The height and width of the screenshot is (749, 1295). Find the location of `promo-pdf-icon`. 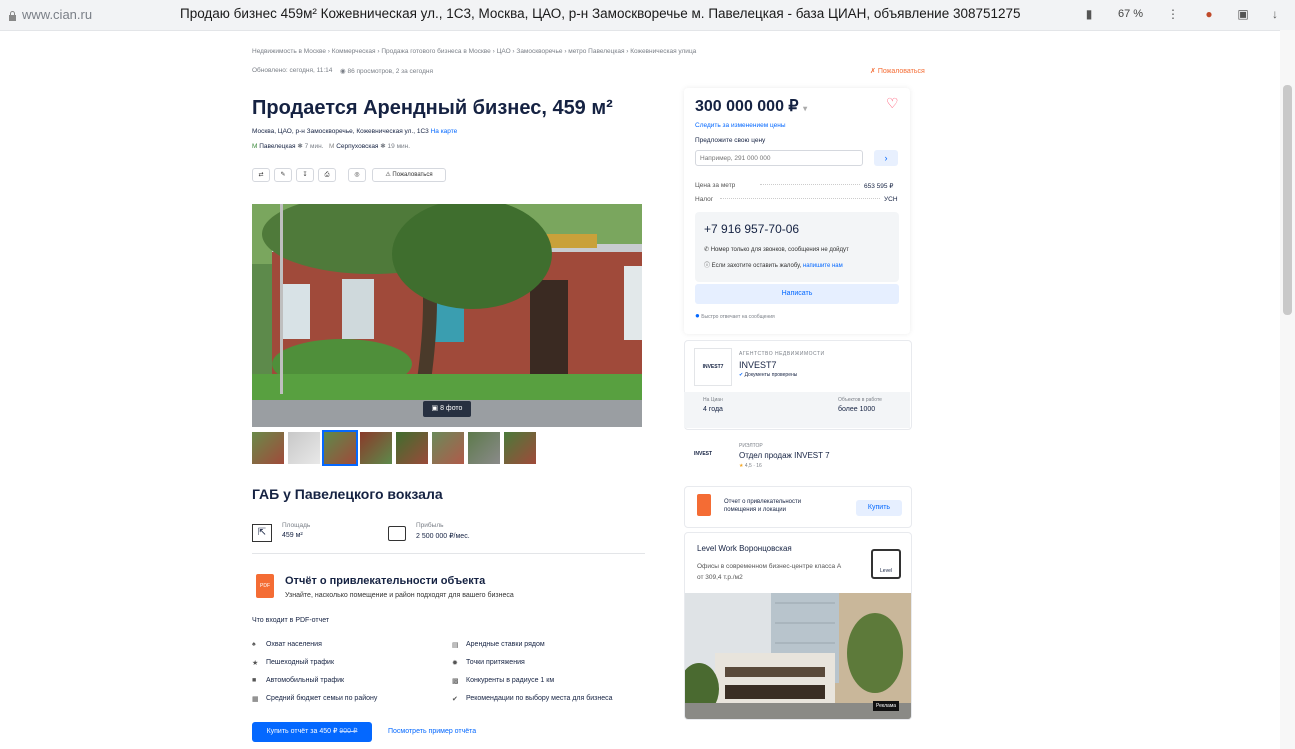

promo-pdf-icon is located at coordinates (704, 505).